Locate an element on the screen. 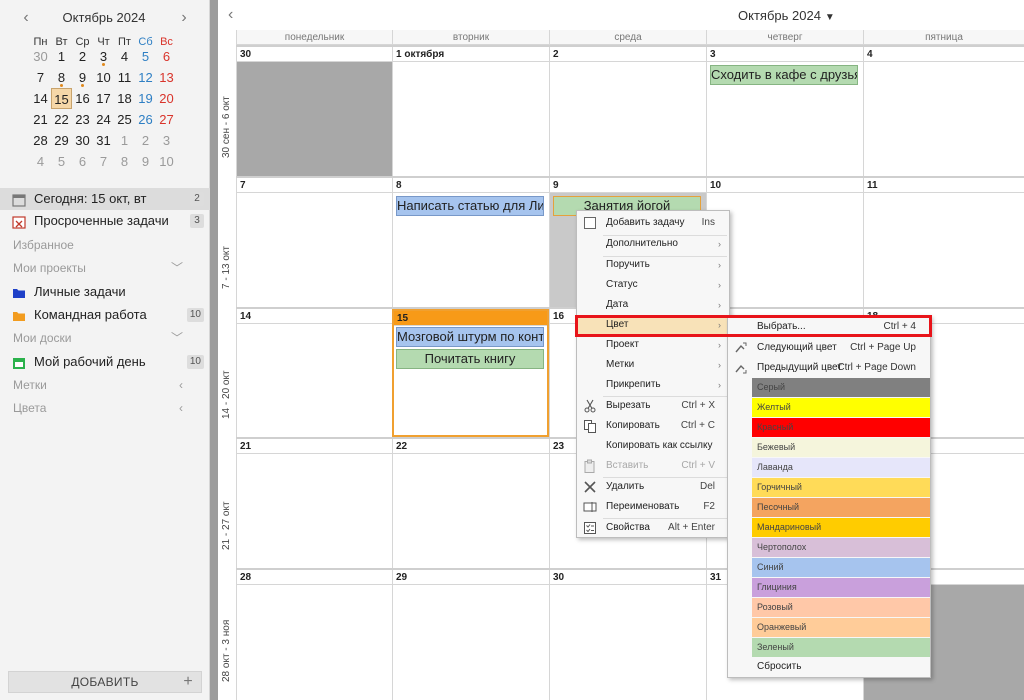 The width and height of the screenshot is (1024, 700). color-swatch: Серый is located at coordinates (841, 387).